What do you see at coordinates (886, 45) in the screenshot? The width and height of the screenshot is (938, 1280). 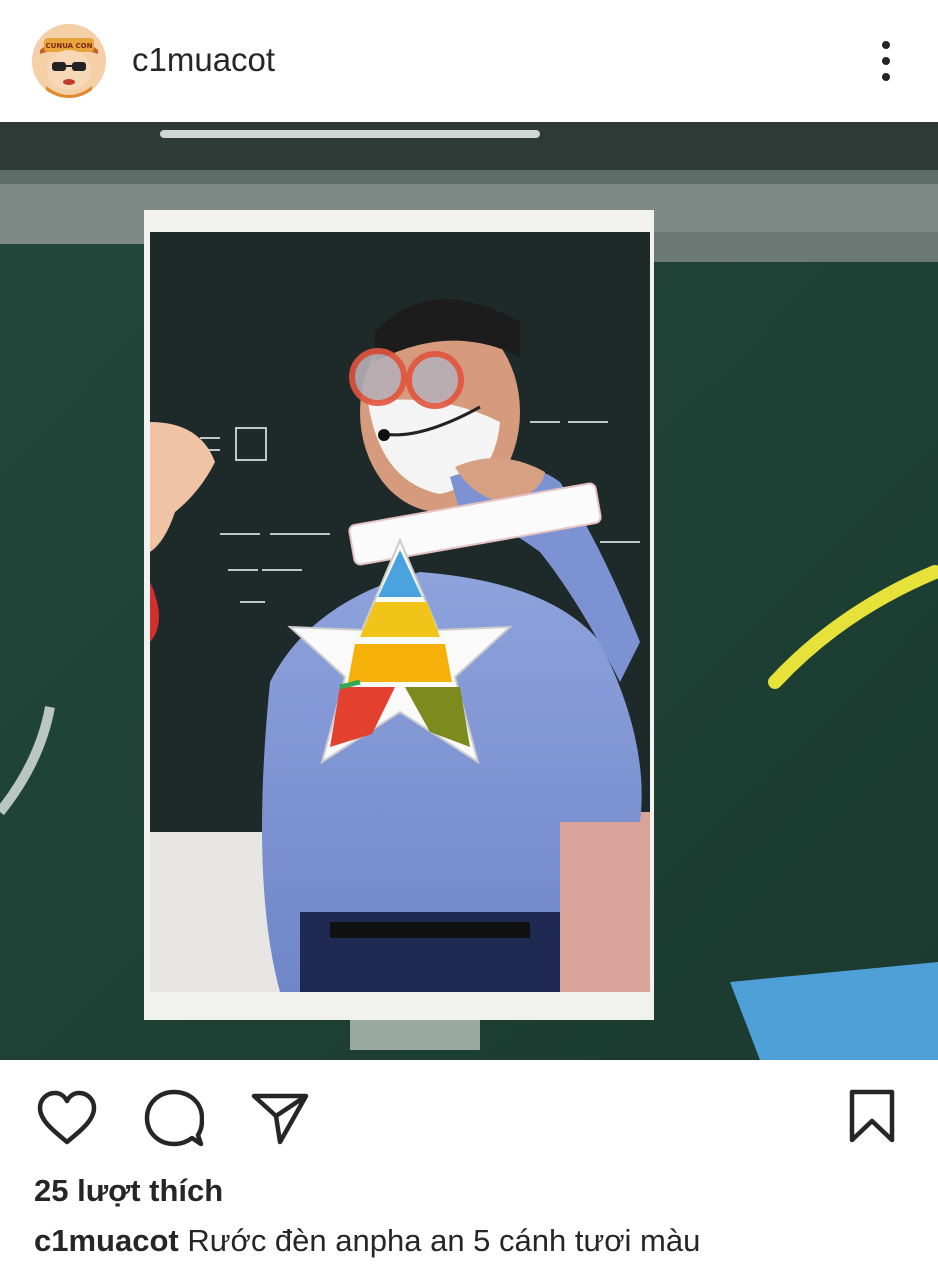 I see `more-vertical-icon` at bounding box center [886, 45].